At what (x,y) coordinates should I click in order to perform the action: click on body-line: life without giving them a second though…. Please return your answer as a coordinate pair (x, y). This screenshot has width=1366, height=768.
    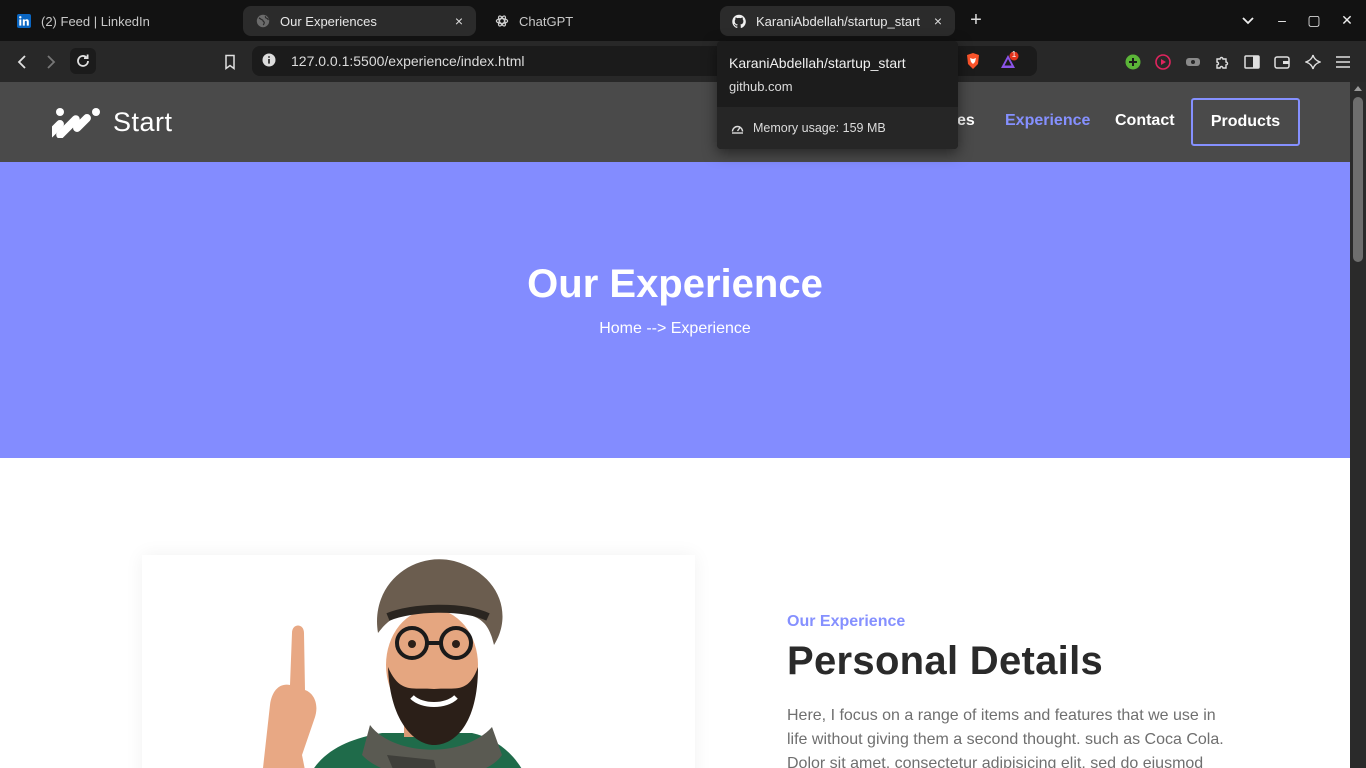
    Looking at the image, I should click on (1005, 739).